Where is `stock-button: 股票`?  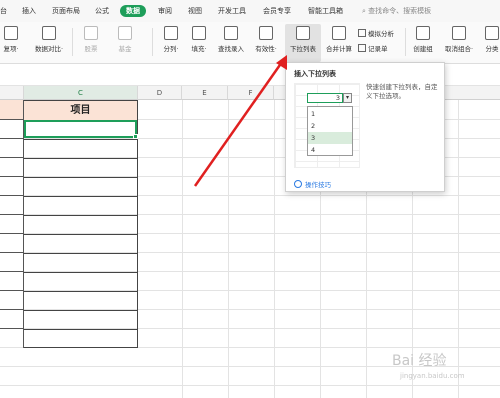
stock-button: 股票 is located at coordinates (91, 38).